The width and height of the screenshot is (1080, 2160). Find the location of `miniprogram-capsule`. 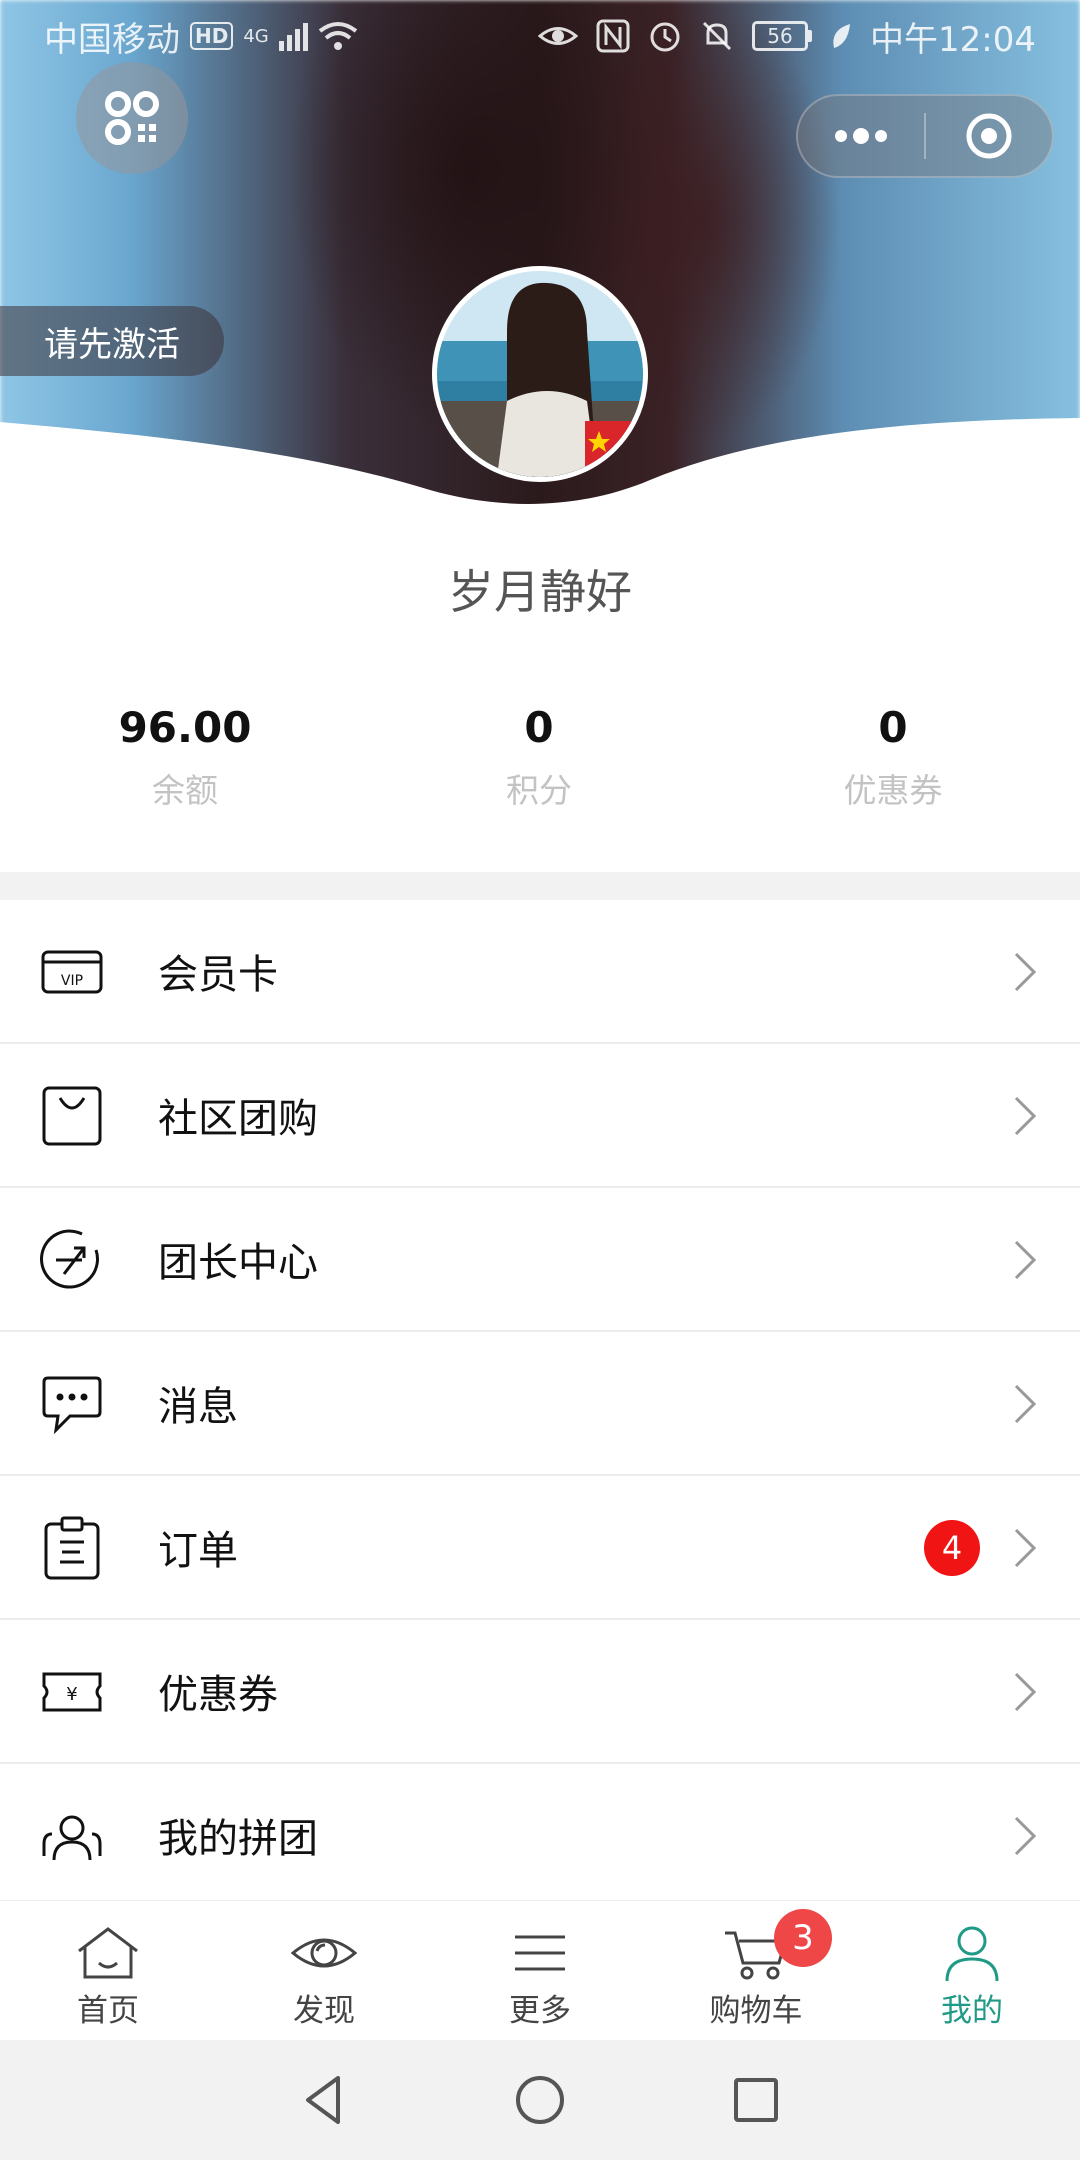

miniprogram-capsule is located at coordinates (925, 136).